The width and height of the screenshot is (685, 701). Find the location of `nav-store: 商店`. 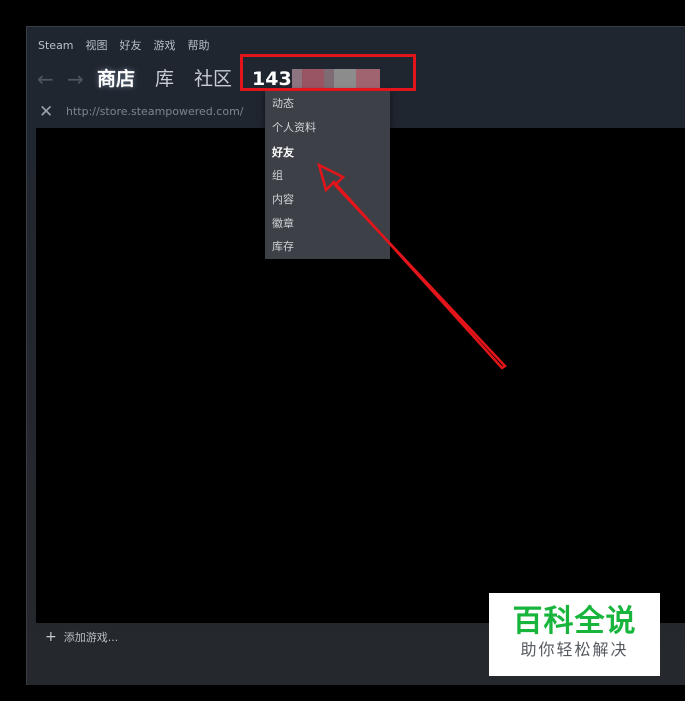

nav-store: 商店 is located at coordinates (116, 79).